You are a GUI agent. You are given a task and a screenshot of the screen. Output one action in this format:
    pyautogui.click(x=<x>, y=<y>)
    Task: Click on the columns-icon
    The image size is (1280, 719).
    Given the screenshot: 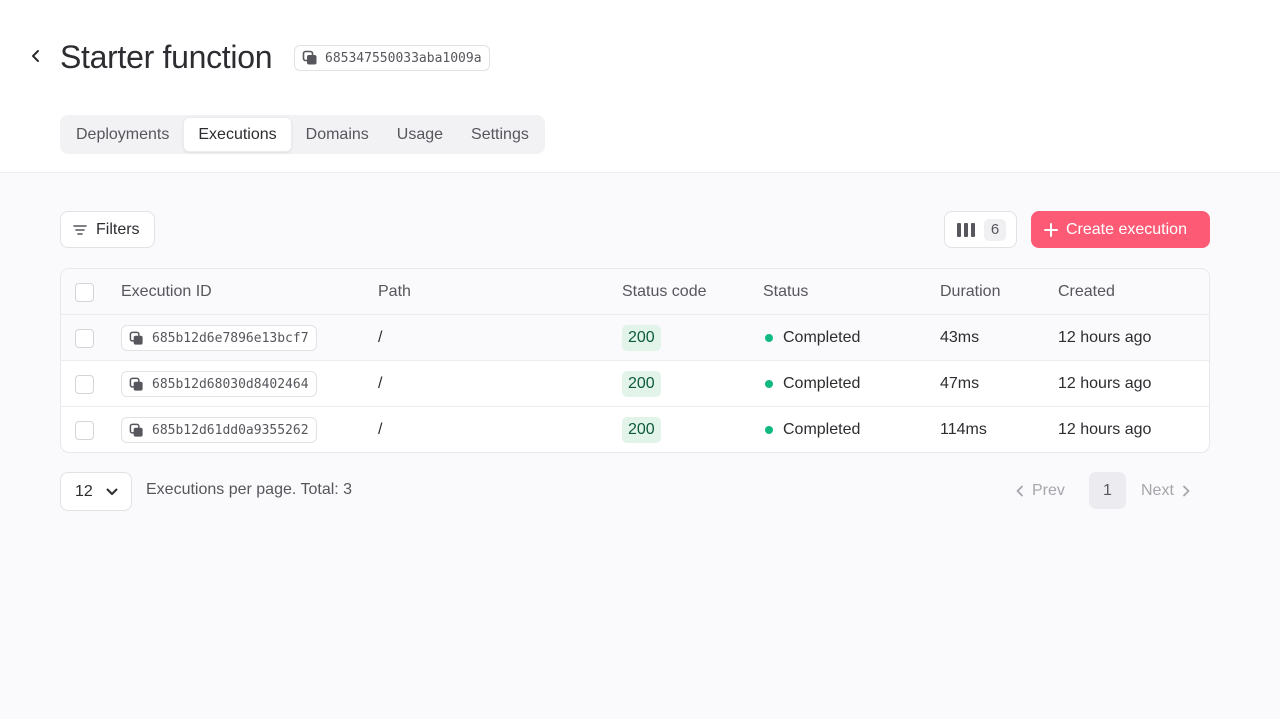 What is the action you would take?
    pyautogui.click(x=966, y=229)
    